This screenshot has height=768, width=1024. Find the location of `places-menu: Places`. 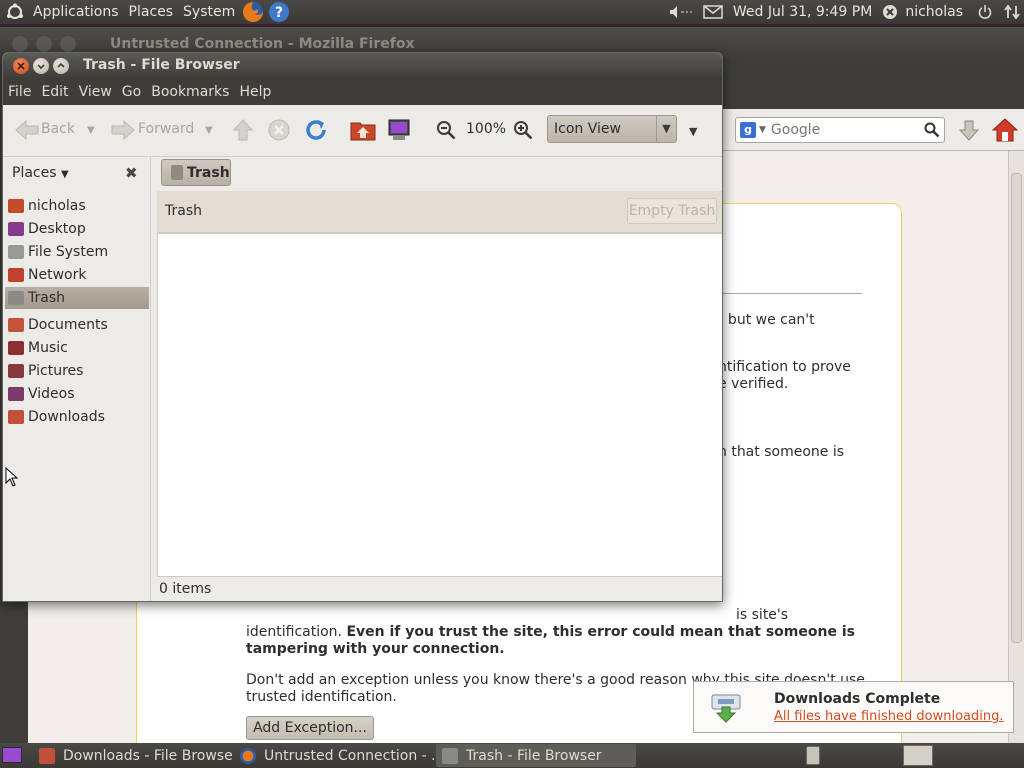

places-menu: Places is located at coordinates (151, 12).